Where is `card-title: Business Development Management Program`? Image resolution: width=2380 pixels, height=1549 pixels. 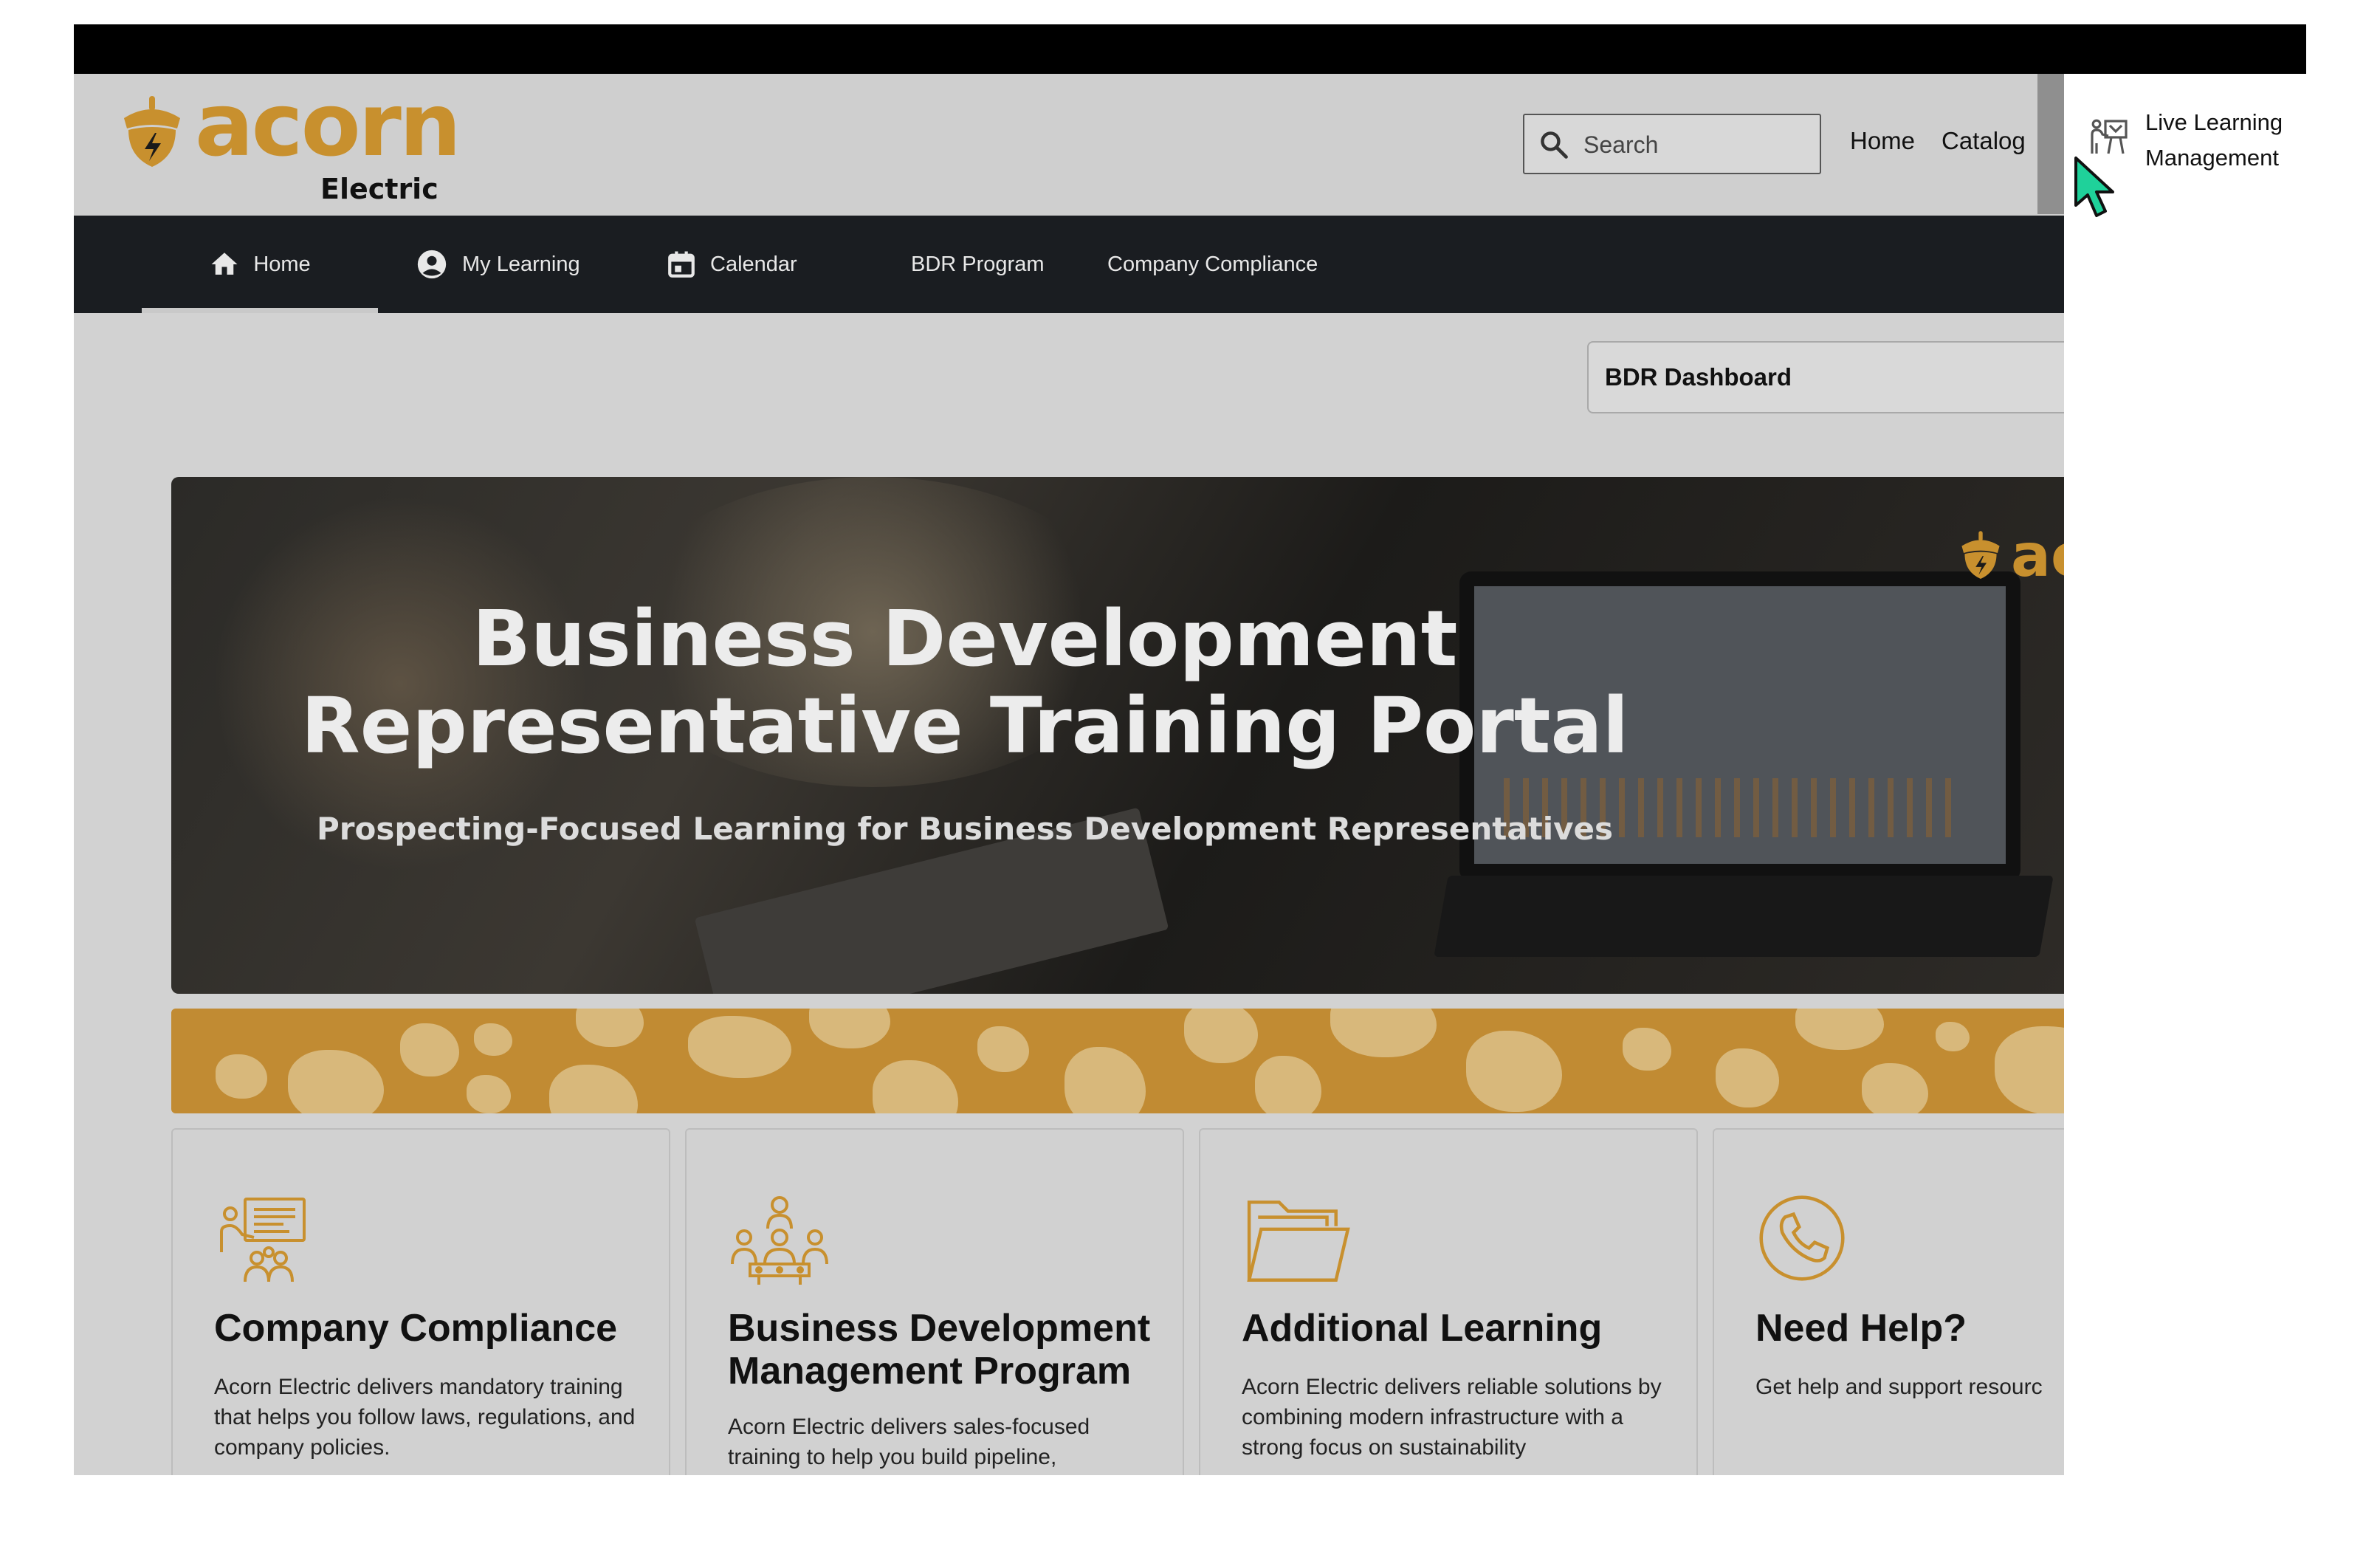 card-title: Business Development Management Program is located at coordinates (940, 1349).